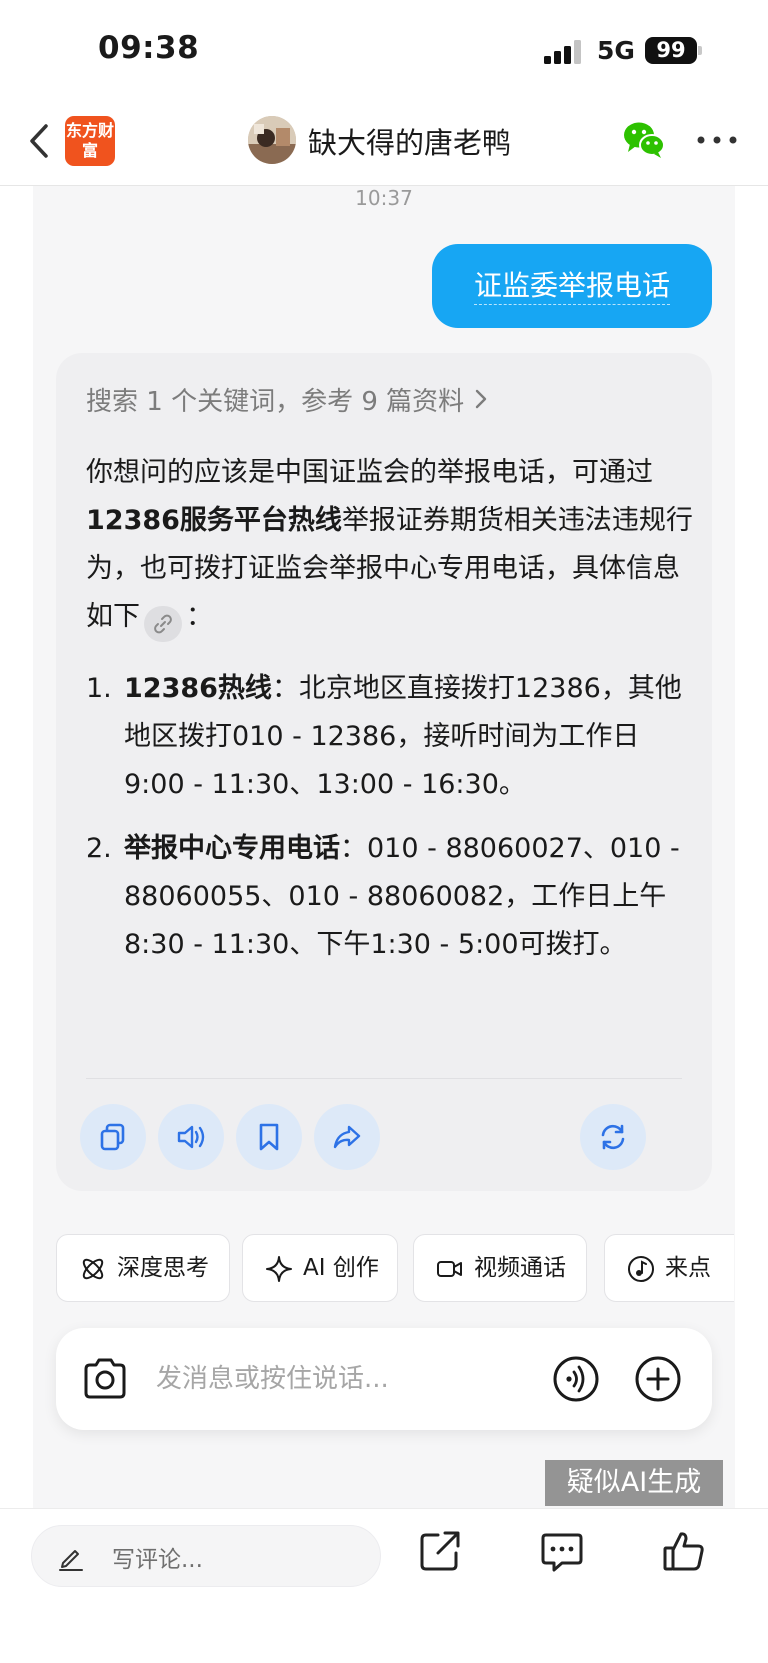 The height and width of the screenshot is (1663, 768). What do you see at coordinates (384, 50) in the screenshot?
I see `status-bar: 09:38 5G 99` at bounding box center [384, 50].